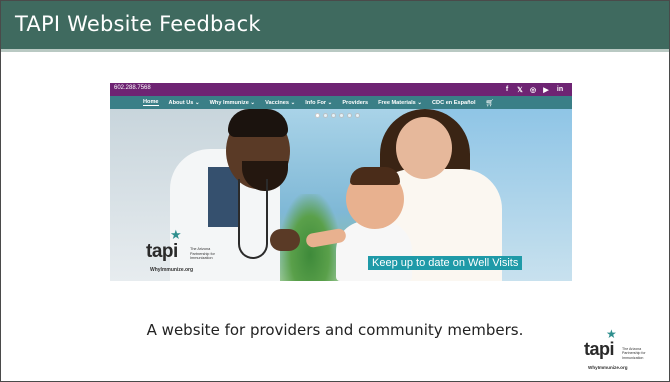 The height and width of the screenshot is (382, 670). I want to click on youtube-icon: ▶, so click(546, 89).